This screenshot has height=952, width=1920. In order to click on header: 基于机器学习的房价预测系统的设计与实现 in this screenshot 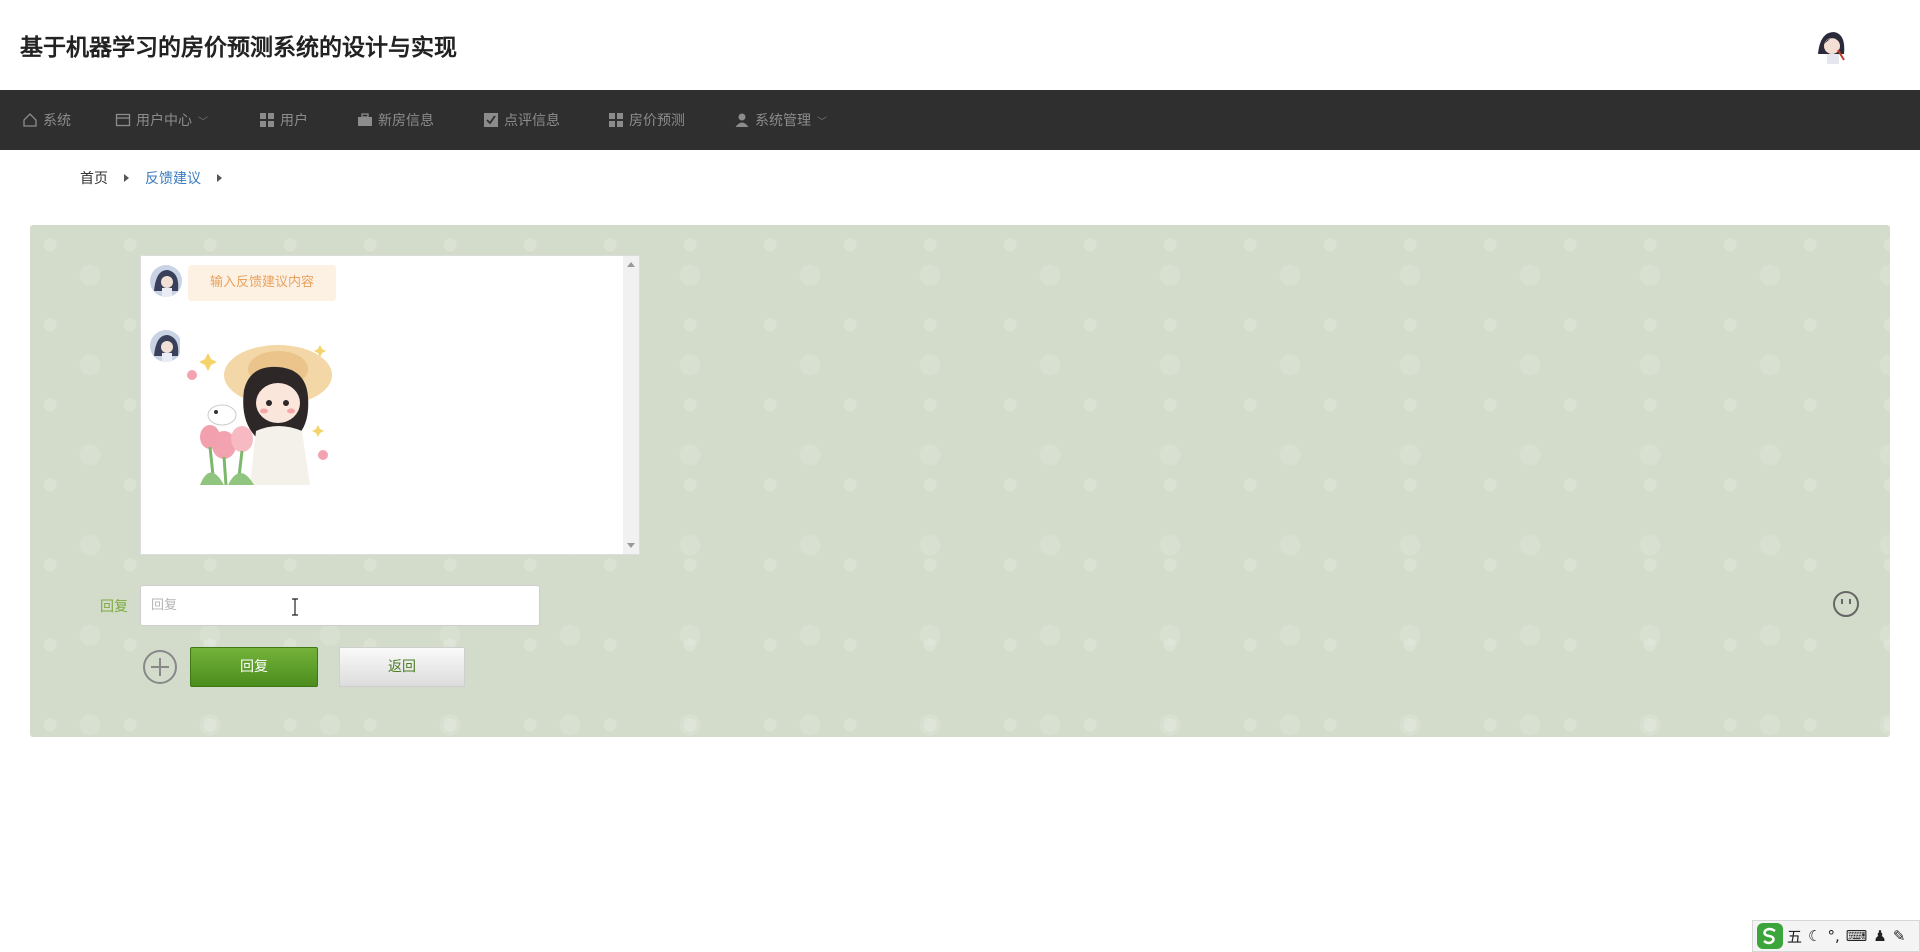, I will do `click(960, 45)`.